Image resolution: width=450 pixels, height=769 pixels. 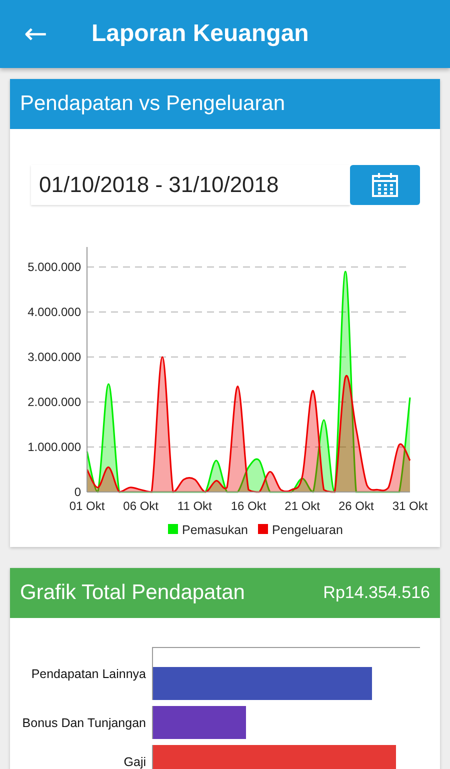 I want to click on x-axis-label: 21 Okt, so click(x=302, y=506).